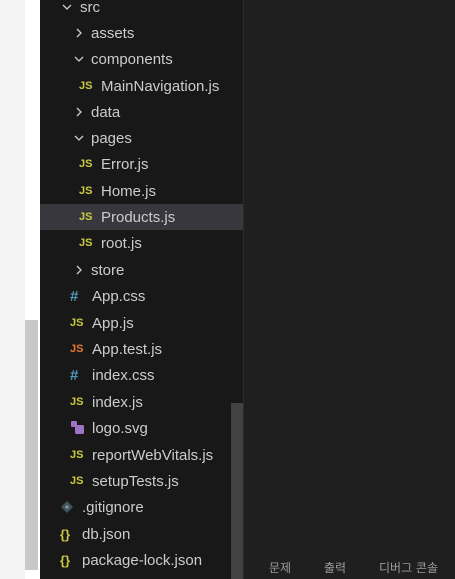 This screenshot has width=455, height=579. I want to click on file-error-js: JS Error.js, so click(141, 164).